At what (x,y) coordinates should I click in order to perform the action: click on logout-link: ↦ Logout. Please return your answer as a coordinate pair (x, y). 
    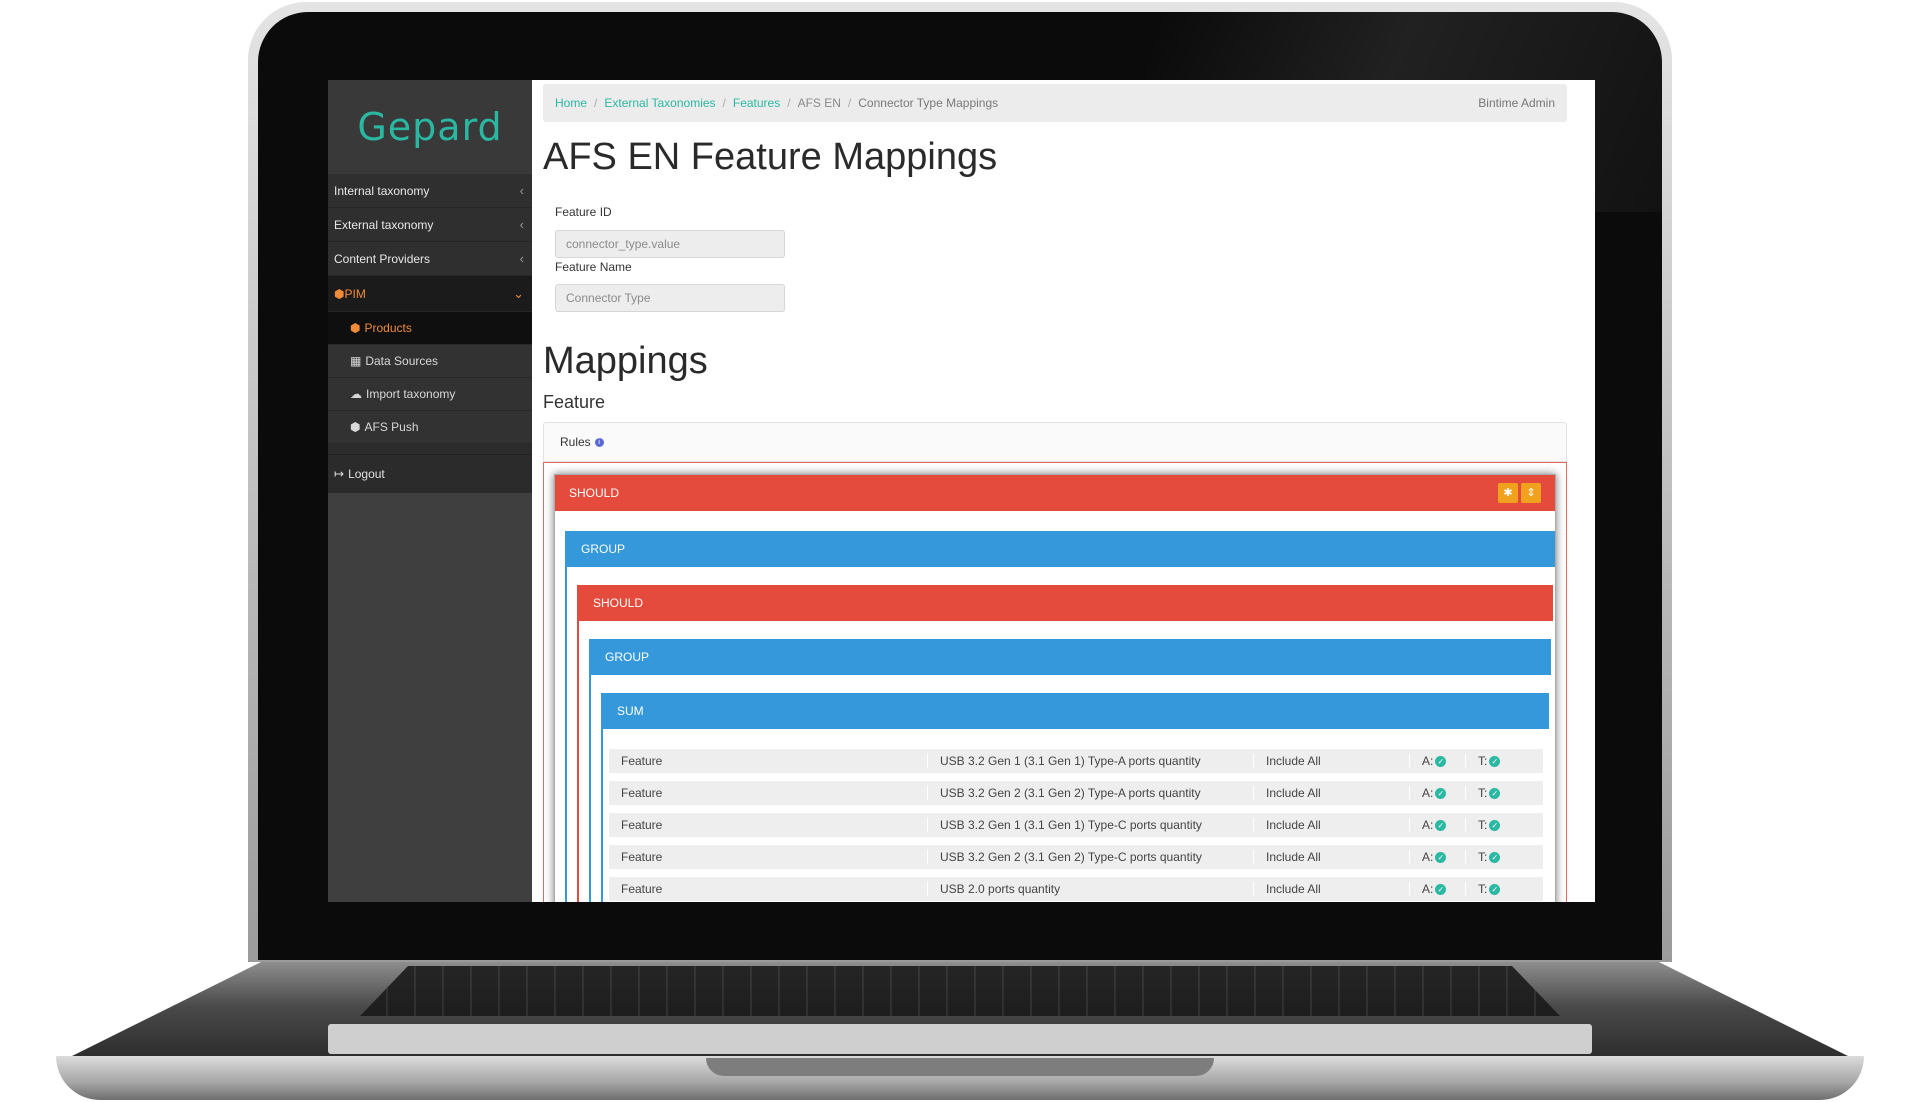
    Looking at the image, I should click on (430, 473).